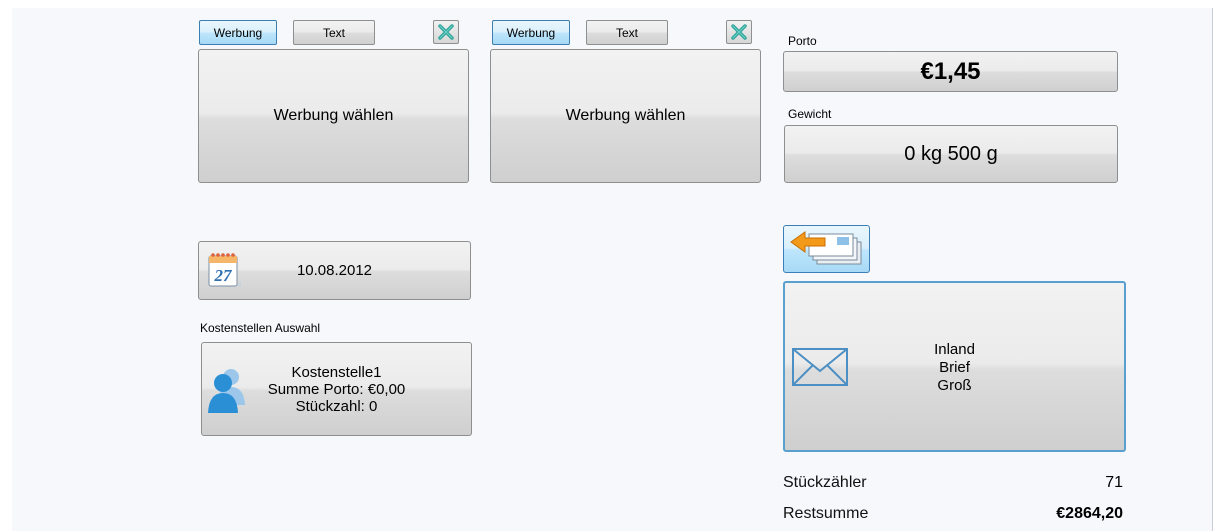 This screenshot has width=1220, height=531. Describe the element at coordinates (336, 372) in the screenshot. I see `cost-center-name: Kostenstelle1` at that location.